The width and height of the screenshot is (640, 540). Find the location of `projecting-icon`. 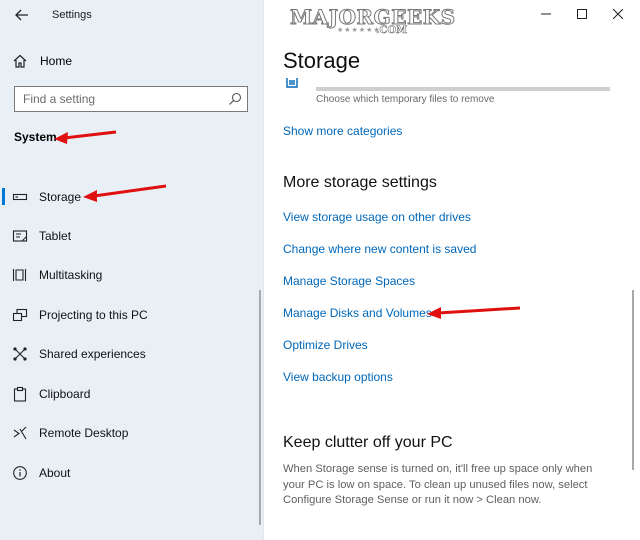

projecting-icon is located at coordinates (20, 315).